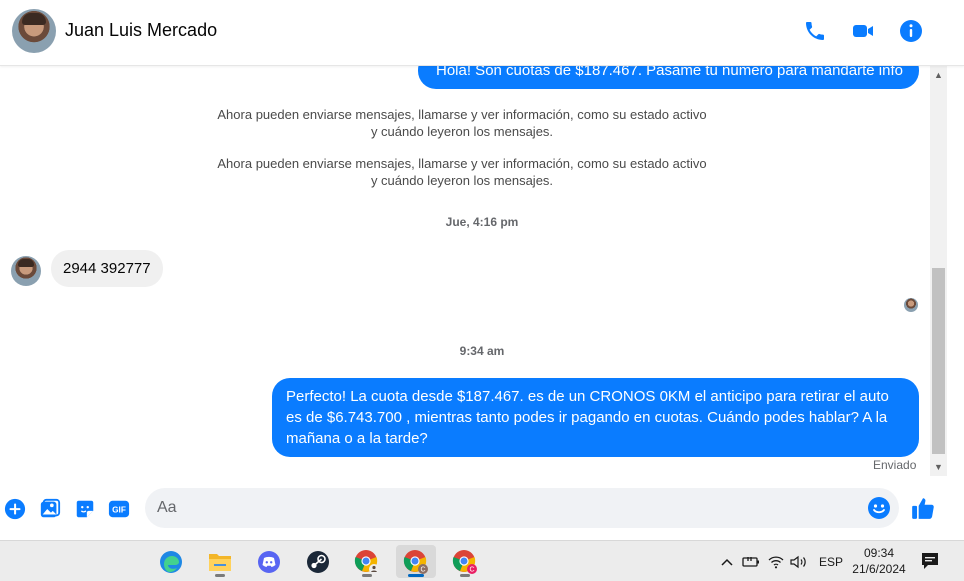 This screenshot has width=964, height=581. I want to click on volume-icon, so click(799, 561).